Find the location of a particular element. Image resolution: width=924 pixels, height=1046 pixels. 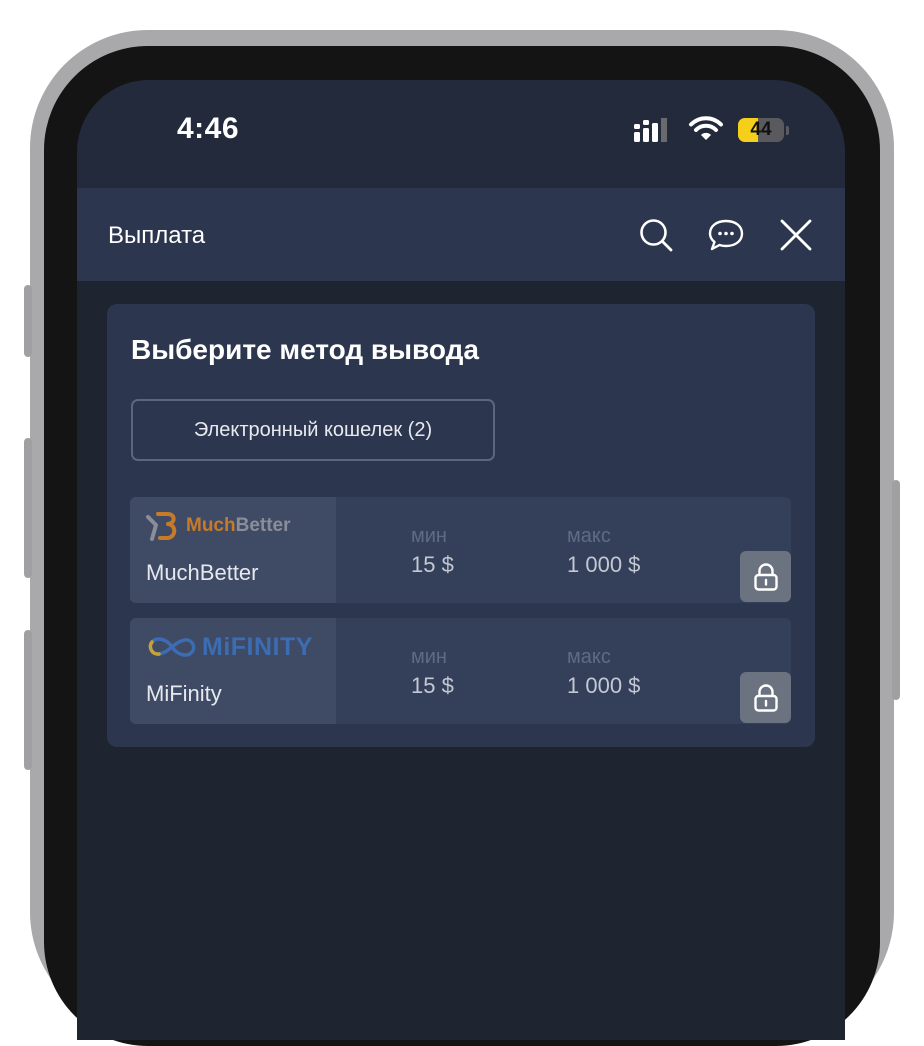

search-button is located at coordinates (656, 235).